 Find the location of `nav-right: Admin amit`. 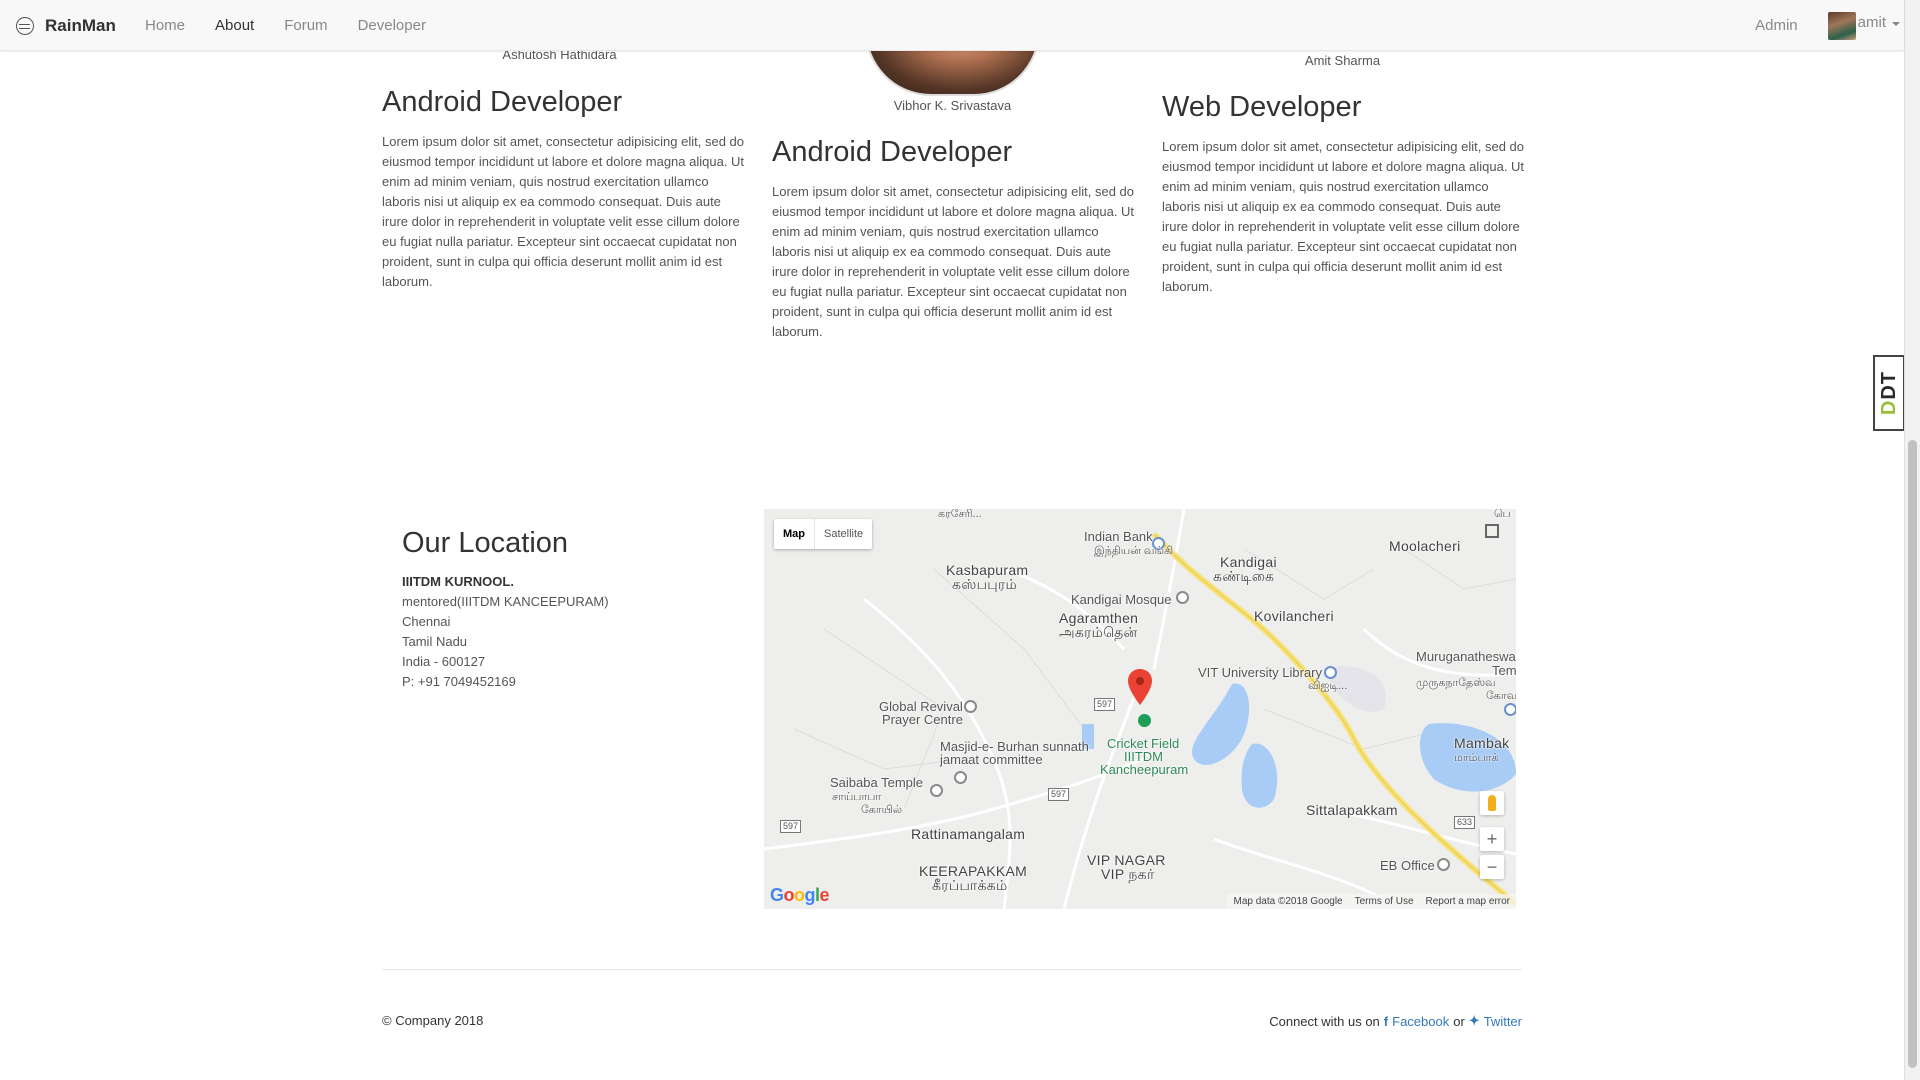

nav-right: Admin amit is located at coordinates (1822, 25).